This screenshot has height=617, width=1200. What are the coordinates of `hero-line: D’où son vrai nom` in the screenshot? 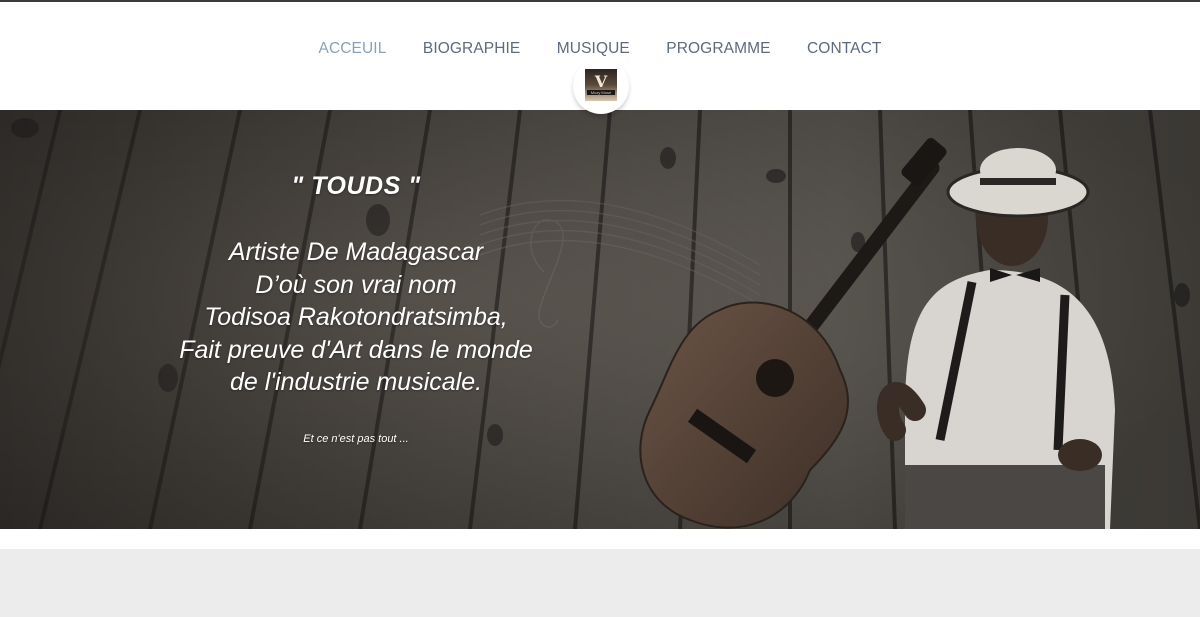 It's located at (356, 284).